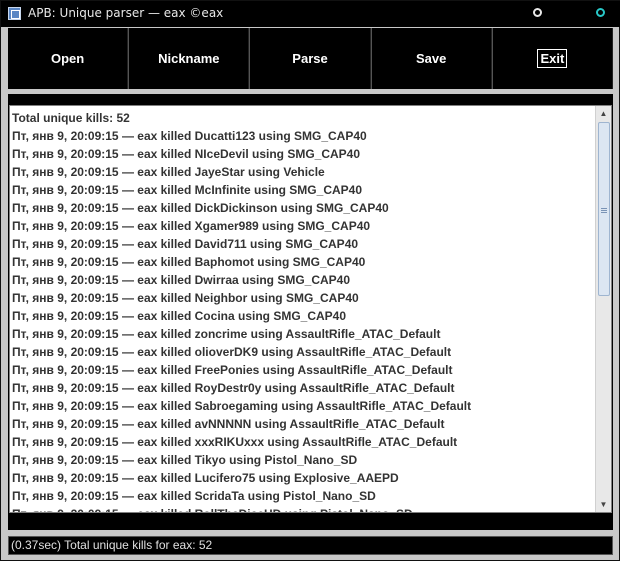 This screenshot has width=620, height=561. Describe the element at coordinates (310, 545) in the screenshot. I see `status-bar: (0.37sec) Total unique kills for eax: 52` at that location.